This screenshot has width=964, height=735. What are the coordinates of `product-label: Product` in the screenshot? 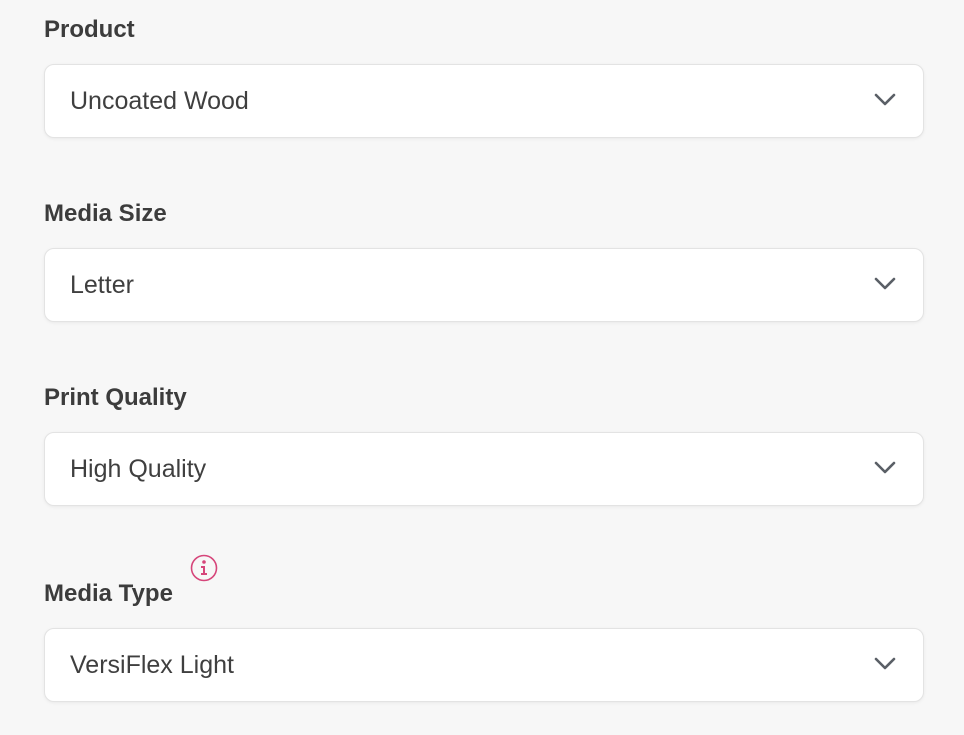 It's located at (89, 29).